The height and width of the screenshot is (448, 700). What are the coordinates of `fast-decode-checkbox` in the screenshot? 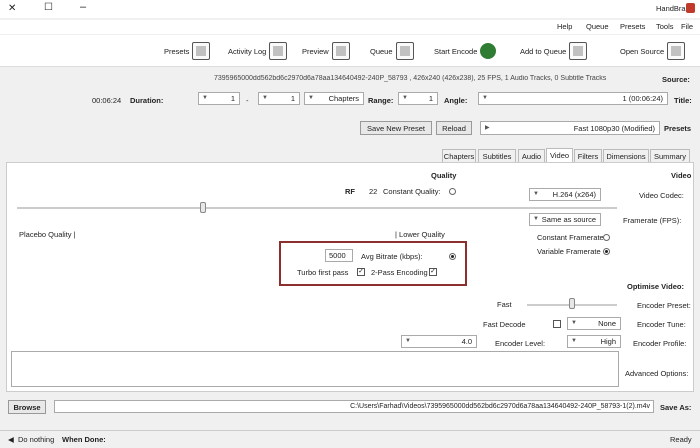 It's located at (557, 324).